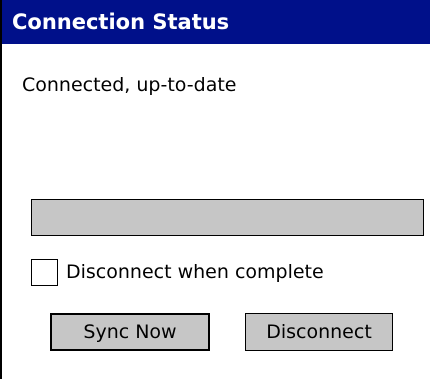 The width and height of the screenshot is (430, 379). Describe the element at coordinates (195, 272) in the screenshot. I see `disconnect-when-complete-label: Disconnect when complete` at that location.